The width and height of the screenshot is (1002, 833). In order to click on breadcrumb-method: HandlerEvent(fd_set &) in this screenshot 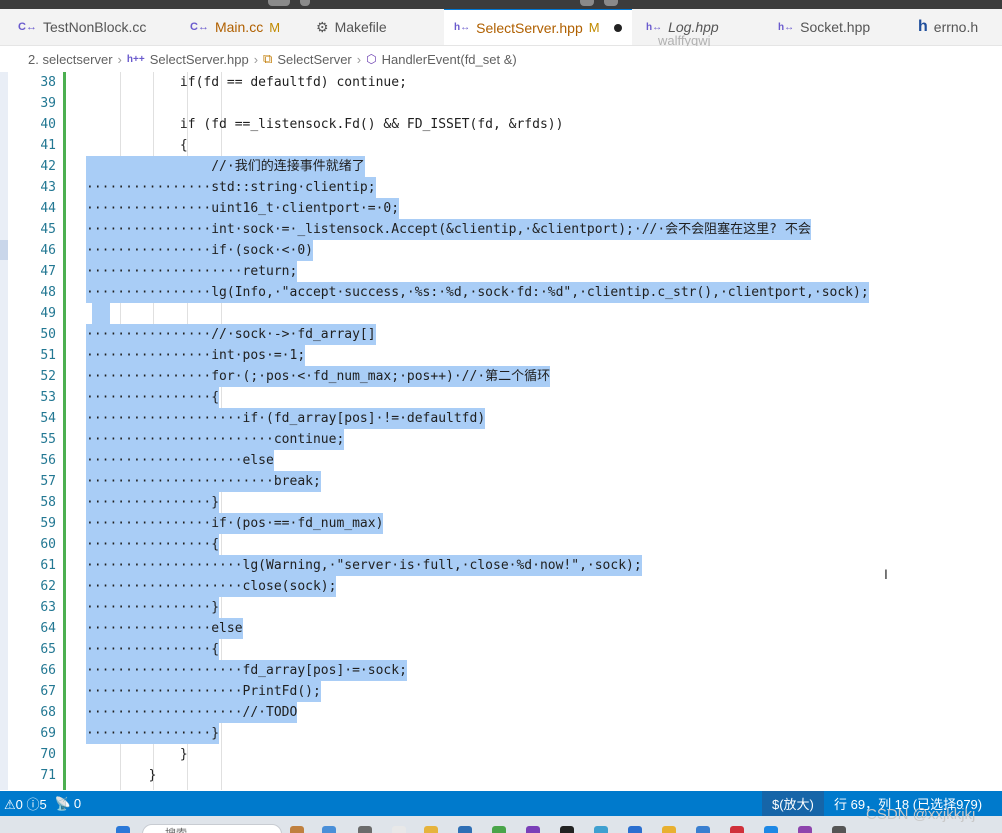, I will do `click(449, 59)`.